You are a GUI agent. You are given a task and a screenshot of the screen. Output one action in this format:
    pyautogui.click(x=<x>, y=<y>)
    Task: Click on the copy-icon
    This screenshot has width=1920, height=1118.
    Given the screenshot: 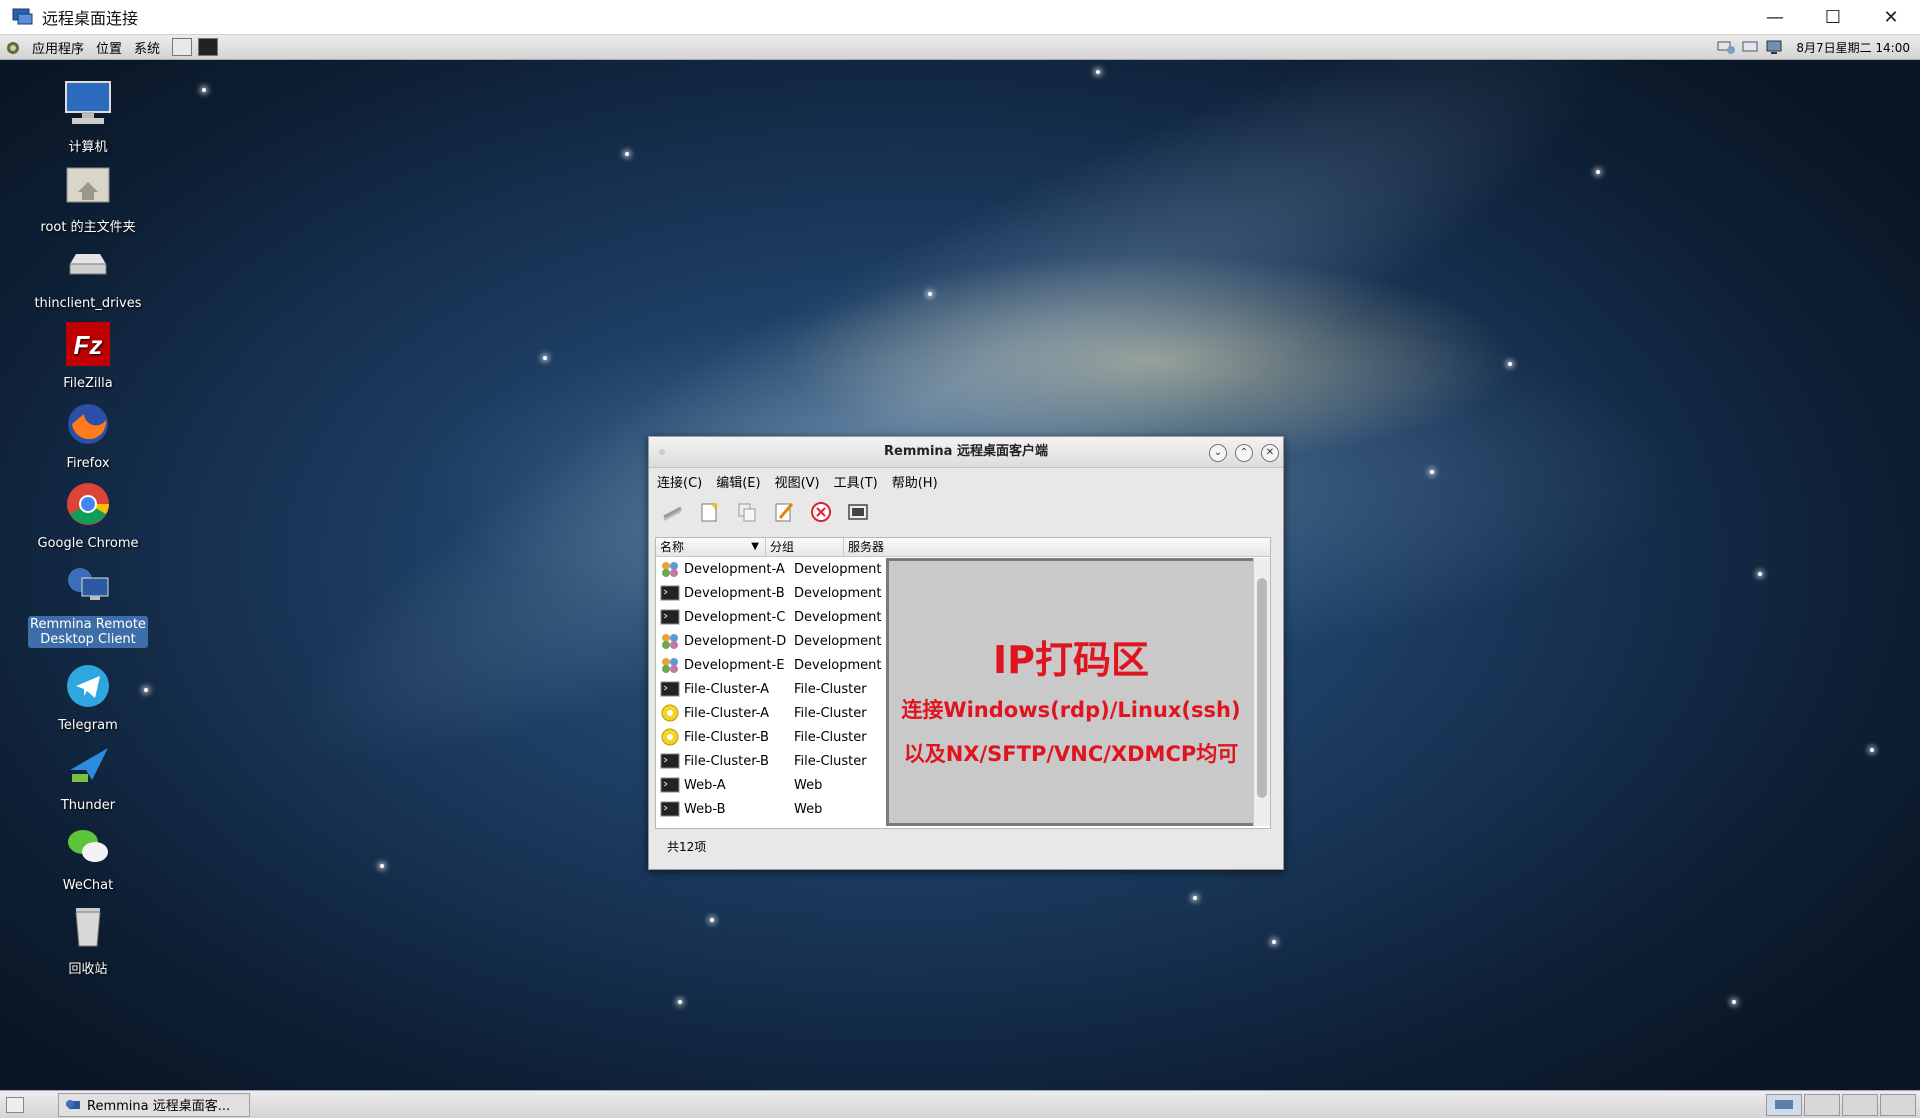 What is the action you would take?
    pyautogui.click(x=747, y=512)
    